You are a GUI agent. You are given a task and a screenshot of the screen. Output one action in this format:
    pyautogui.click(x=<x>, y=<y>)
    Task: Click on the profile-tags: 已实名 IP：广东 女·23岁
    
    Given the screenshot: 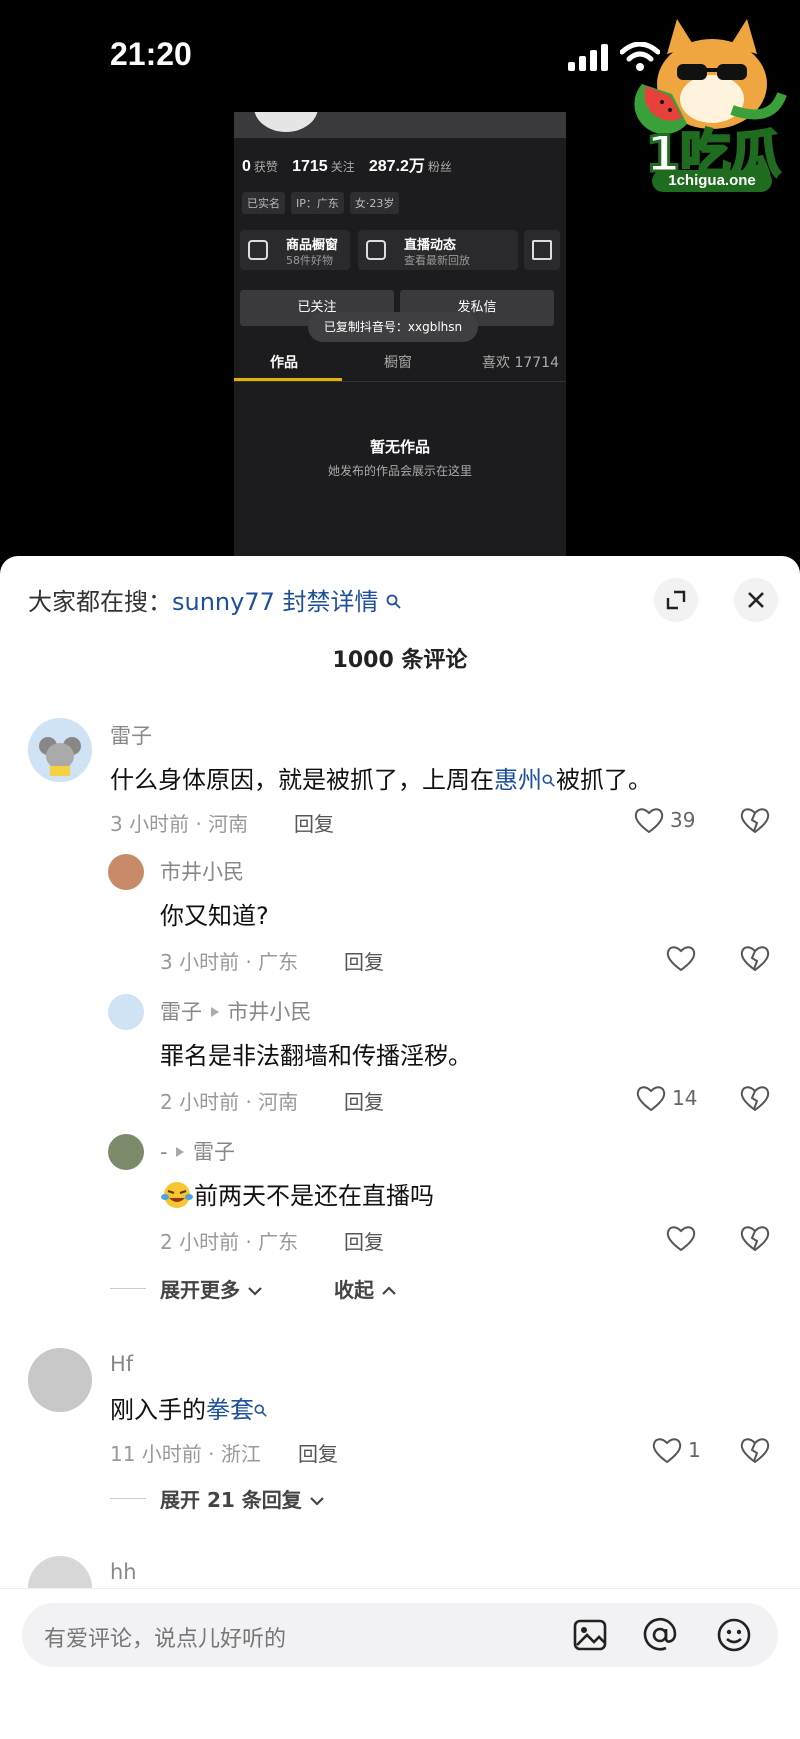 What is the action you would take?
    pyautogui.click(x=321, y=203)
    